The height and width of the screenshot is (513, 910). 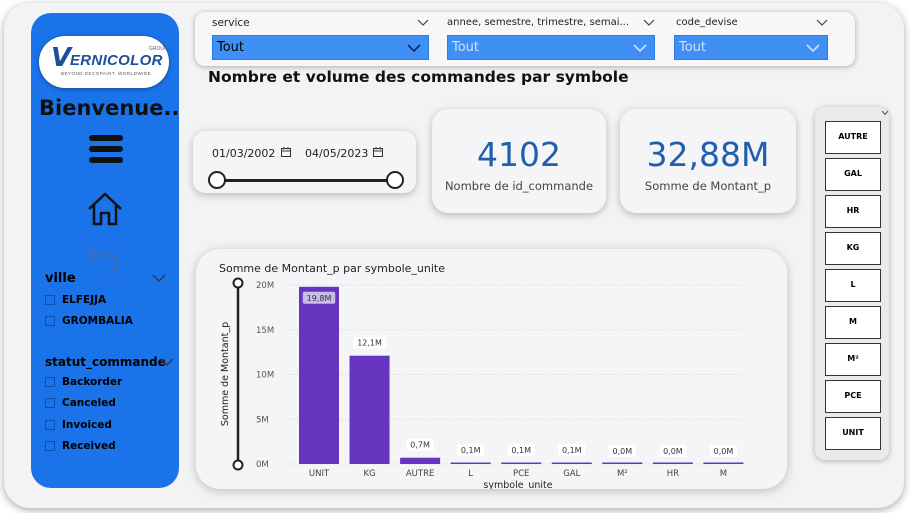 I want to click on date-slider-end-handle, so click(x=395, y=180).